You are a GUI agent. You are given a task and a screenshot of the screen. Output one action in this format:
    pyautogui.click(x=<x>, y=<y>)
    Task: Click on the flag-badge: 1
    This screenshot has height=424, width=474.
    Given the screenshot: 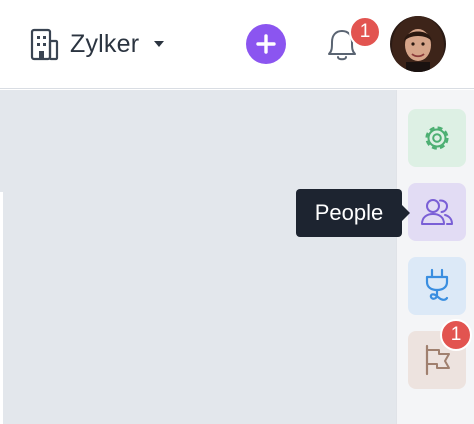 What is the action you would take?
    pyautogui.click(x=456, y=335)
    